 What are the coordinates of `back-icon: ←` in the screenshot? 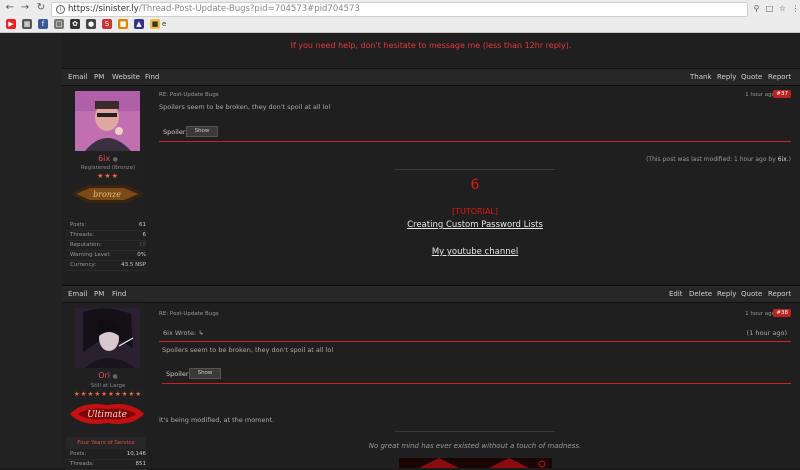 It's located at (10, 8).